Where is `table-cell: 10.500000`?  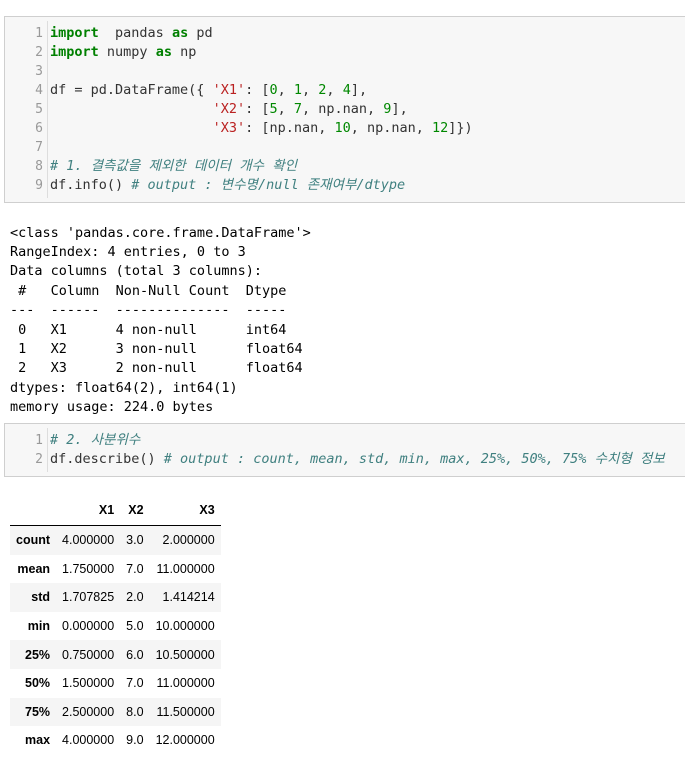 table-cell: 10.500000 is located at coordinates (185, 654).